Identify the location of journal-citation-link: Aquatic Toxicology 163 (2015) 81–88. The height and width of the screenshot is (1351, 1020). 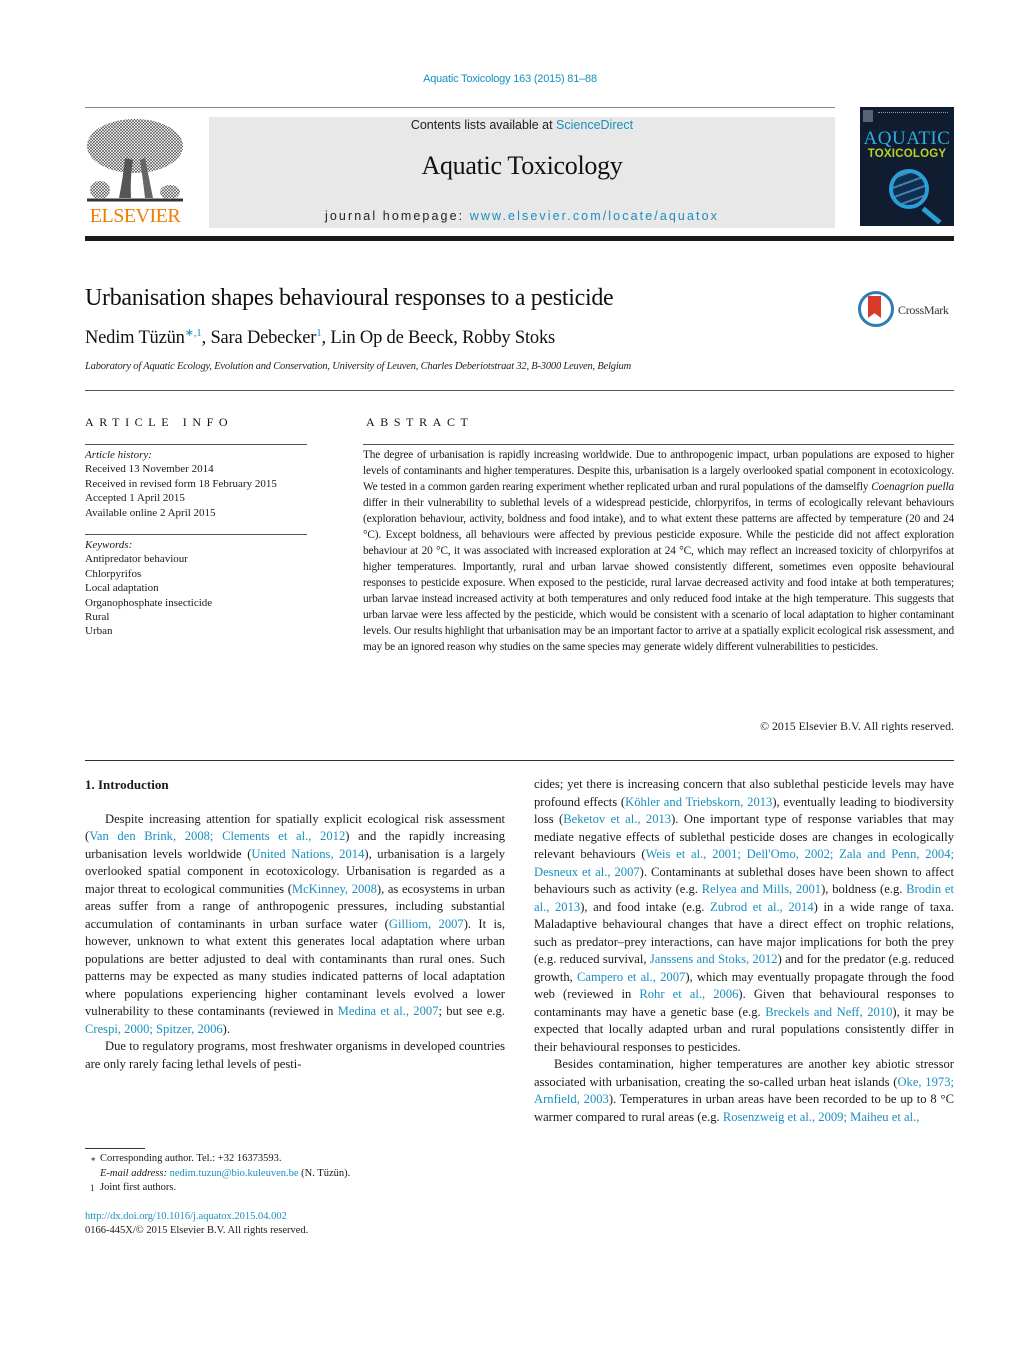
(510, 79).